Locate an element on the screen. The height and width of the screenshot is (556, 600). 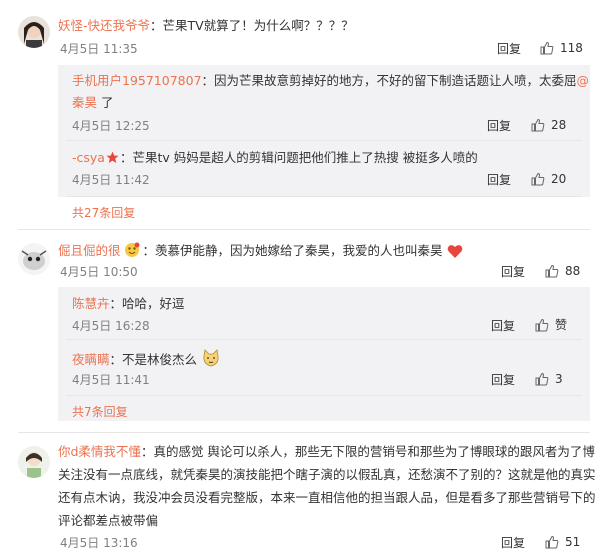
comment-text: ：芒果TV就算了！为什么啊？？？？ is located at coordinates (252, 25).